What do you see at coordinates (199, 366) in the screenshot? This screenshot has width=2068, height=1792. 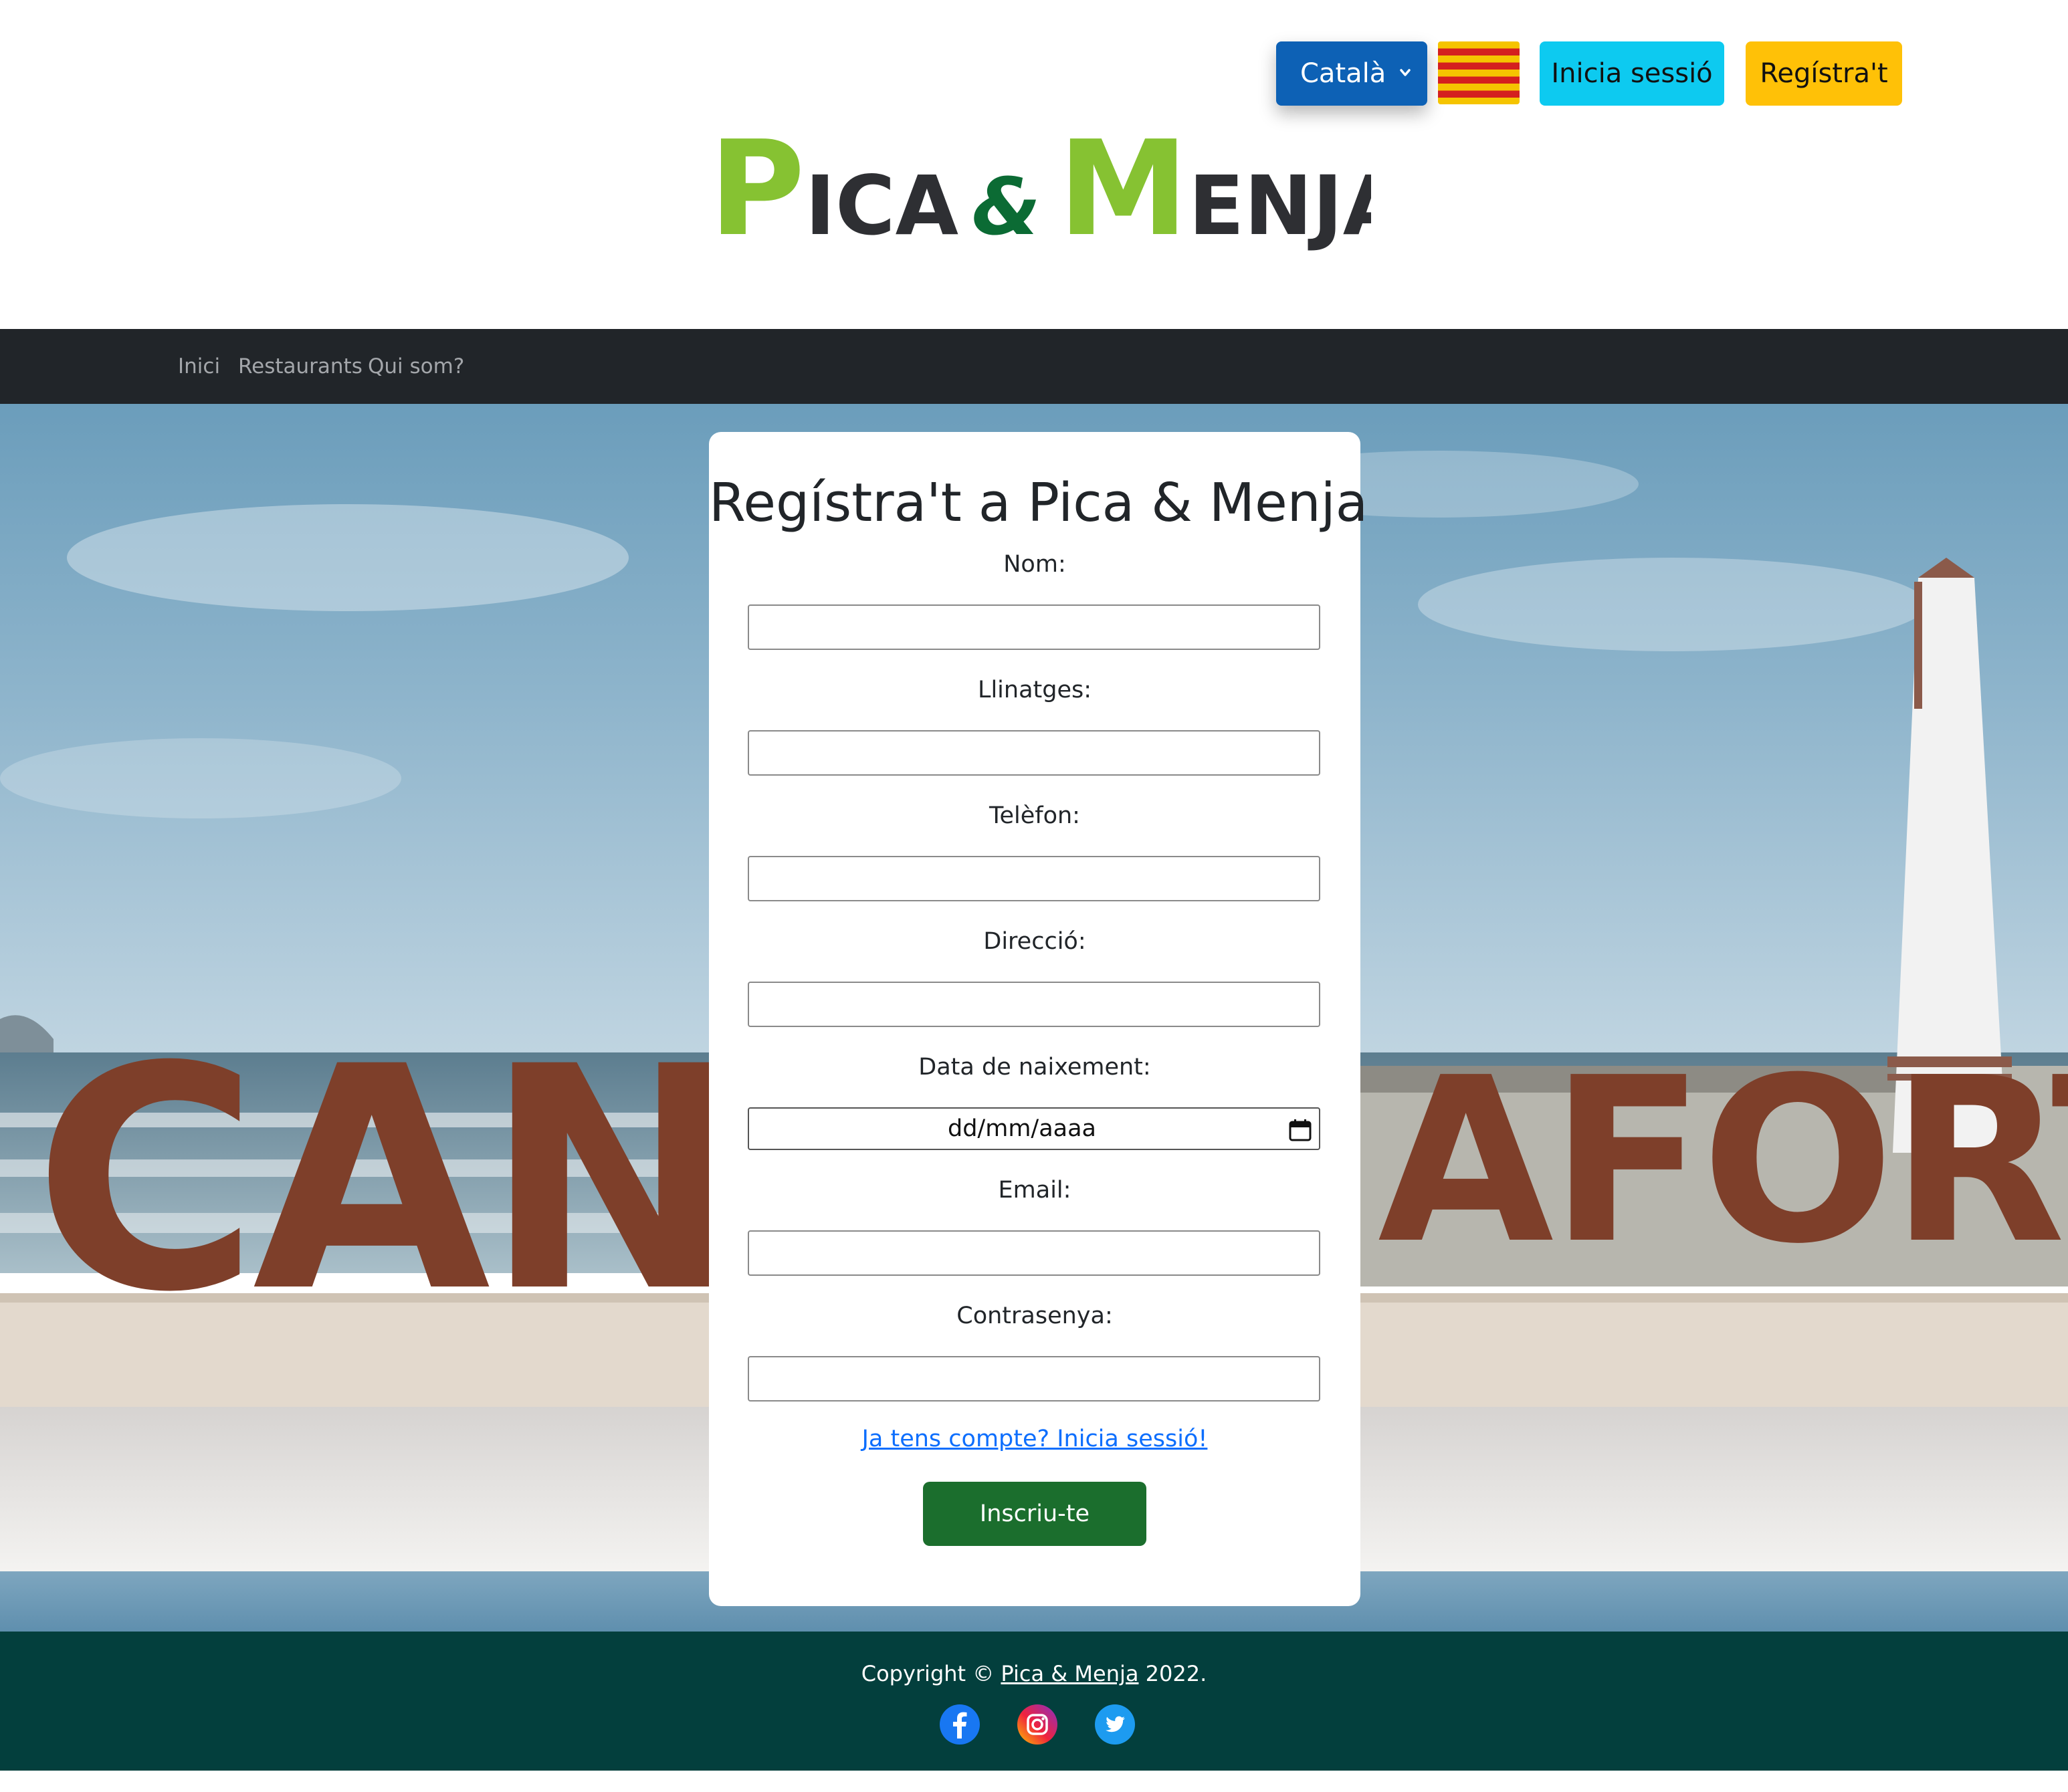 I see `nav-item-inici: Inici` at bounding box center [199, 366].